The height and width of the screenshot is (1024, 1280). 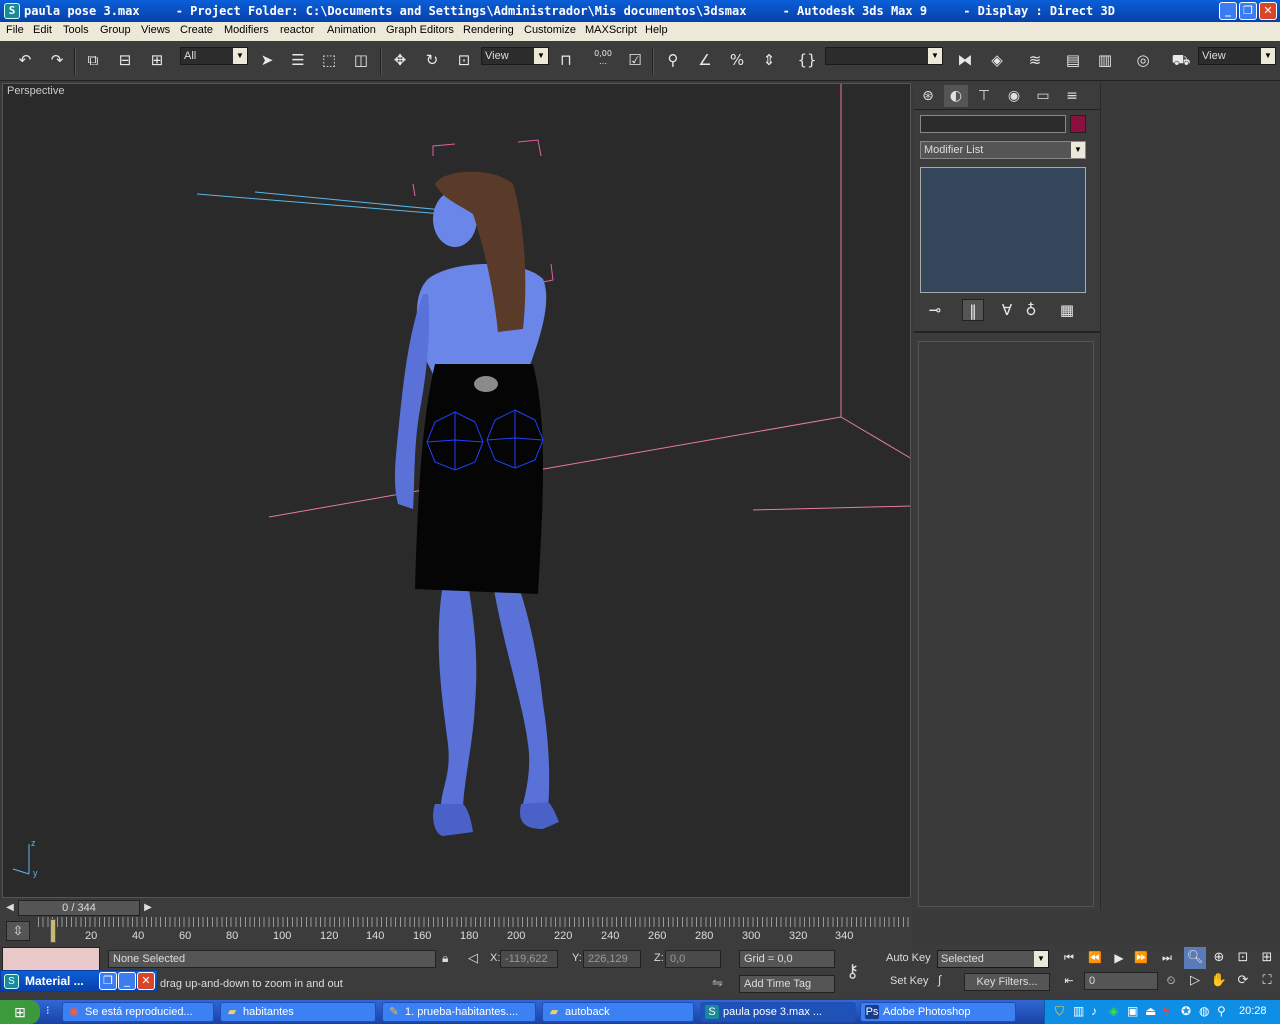 What do you see at coordinates (214, 56) in the screenshot?
I see `selection-filter-dropdown: All ▼` at bounding box center [214, 56].